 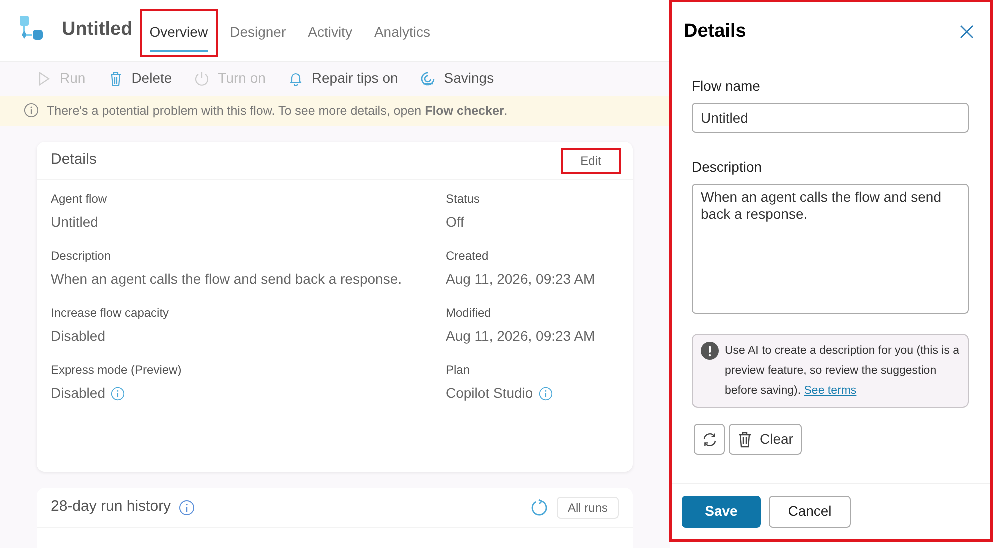 What do you see at coordinates (330, 32) in the screenshot?
I see `tab: Activity` at bounding box center [330, 32].